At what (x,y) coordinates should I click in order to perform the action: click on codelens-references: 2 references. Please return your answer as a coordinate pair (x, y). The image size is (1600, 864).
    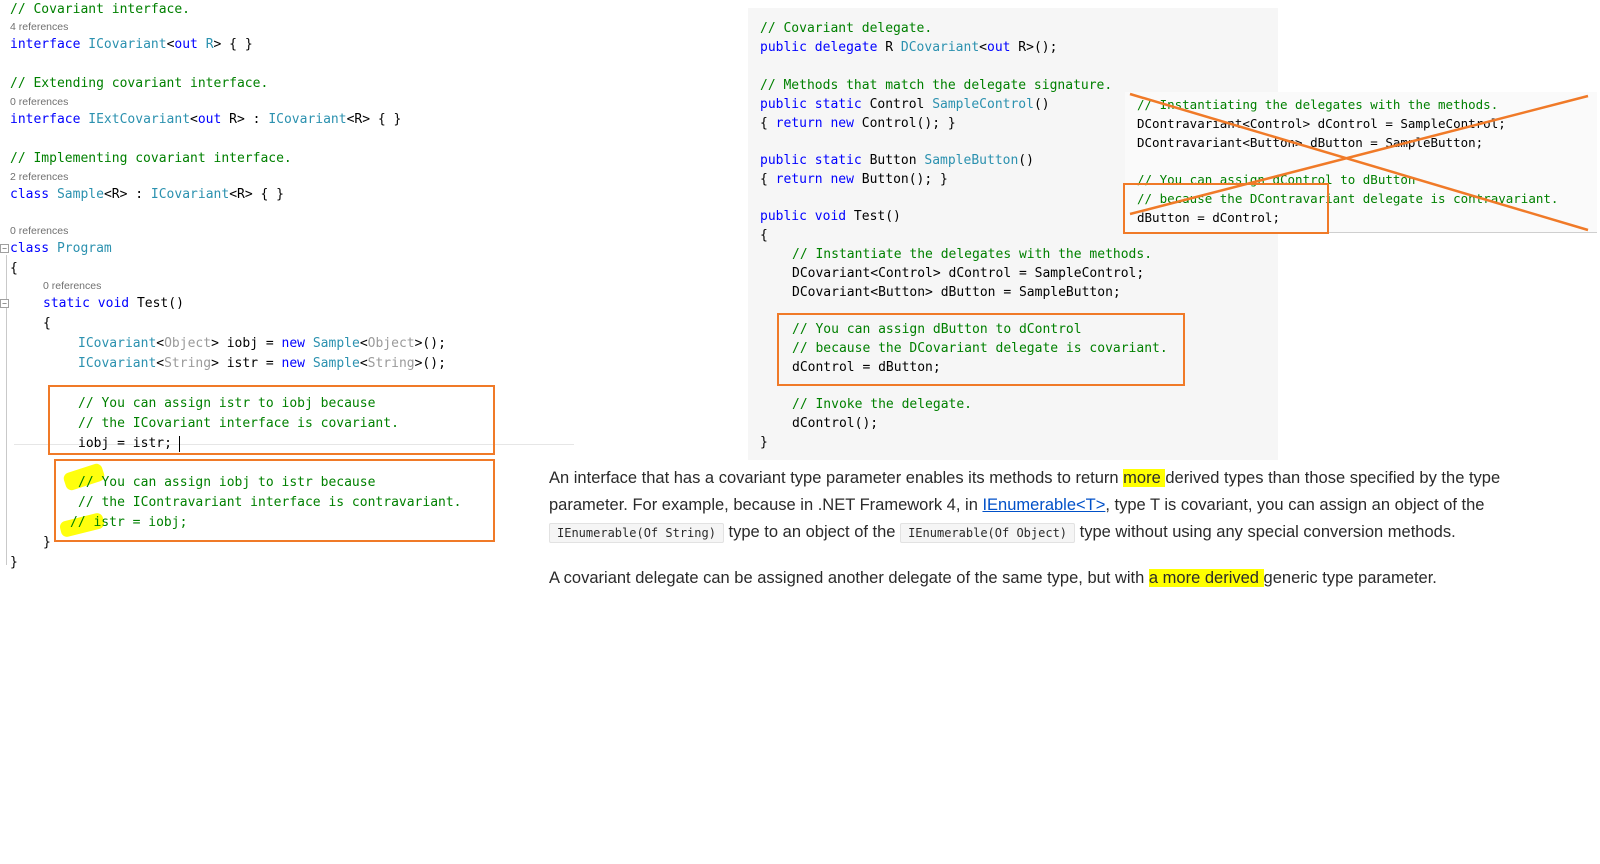
    Looking at the image, I should click on (39, 177).